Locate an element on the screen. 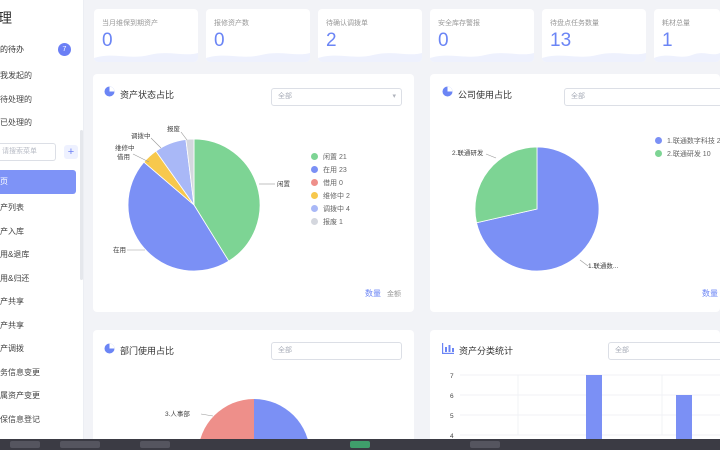  category-stats-panel: 资产分类统计 全部 7 6 5 4 is located at coordinates (575, 387).